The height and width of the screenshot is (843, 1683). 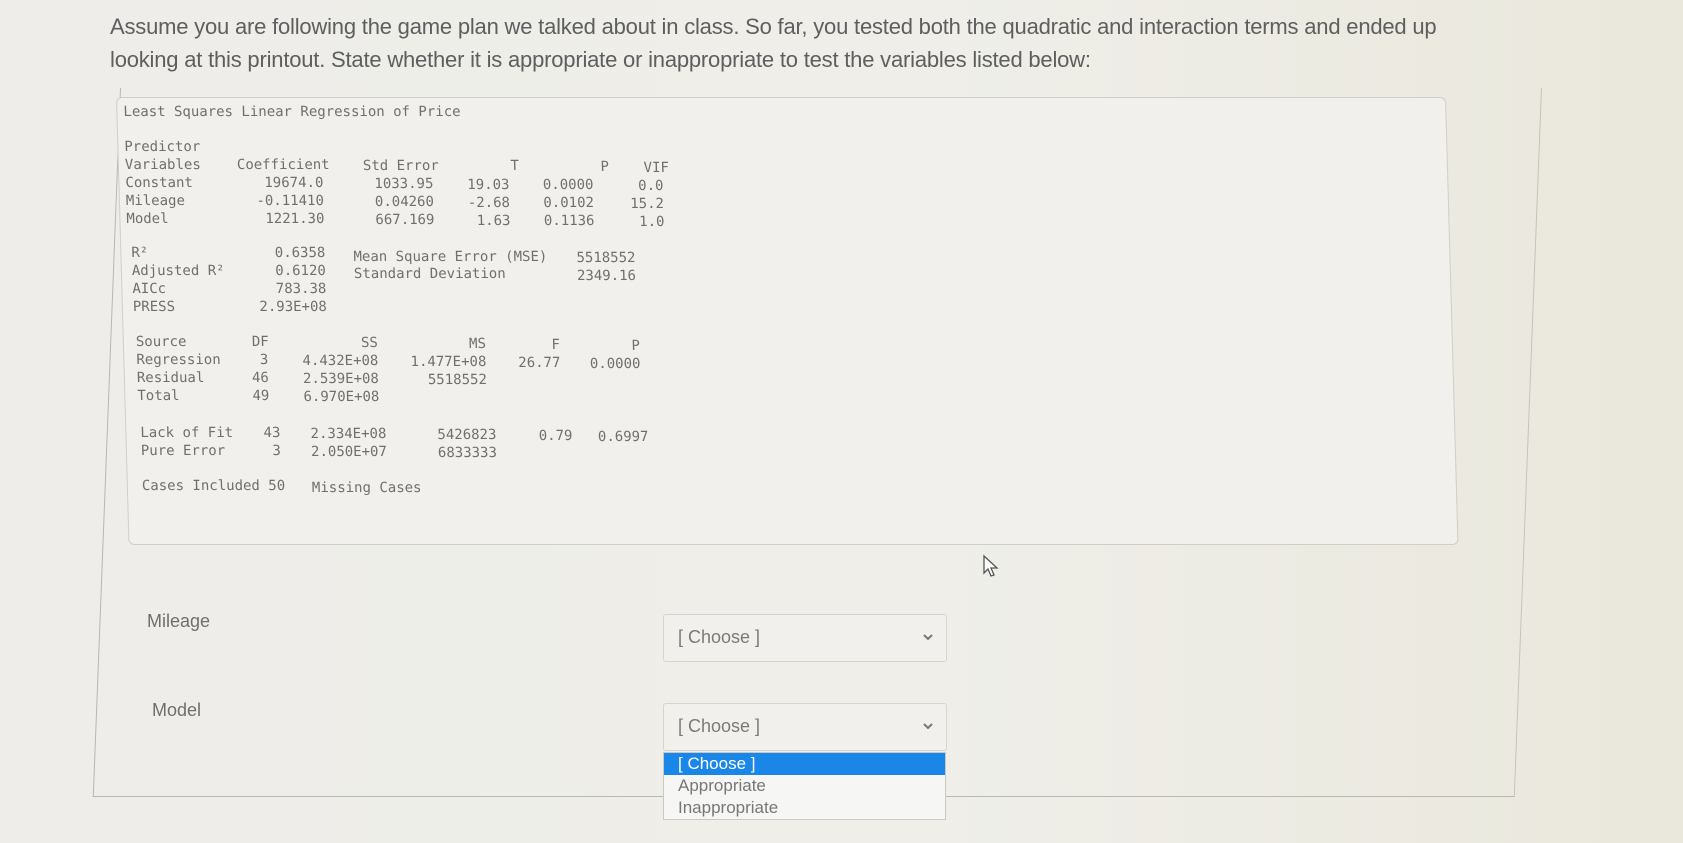 What do you see at coordinates (991, 565) in the screenshot?
I see `mouse-cursor-icon` at bounding box center [991, 565].